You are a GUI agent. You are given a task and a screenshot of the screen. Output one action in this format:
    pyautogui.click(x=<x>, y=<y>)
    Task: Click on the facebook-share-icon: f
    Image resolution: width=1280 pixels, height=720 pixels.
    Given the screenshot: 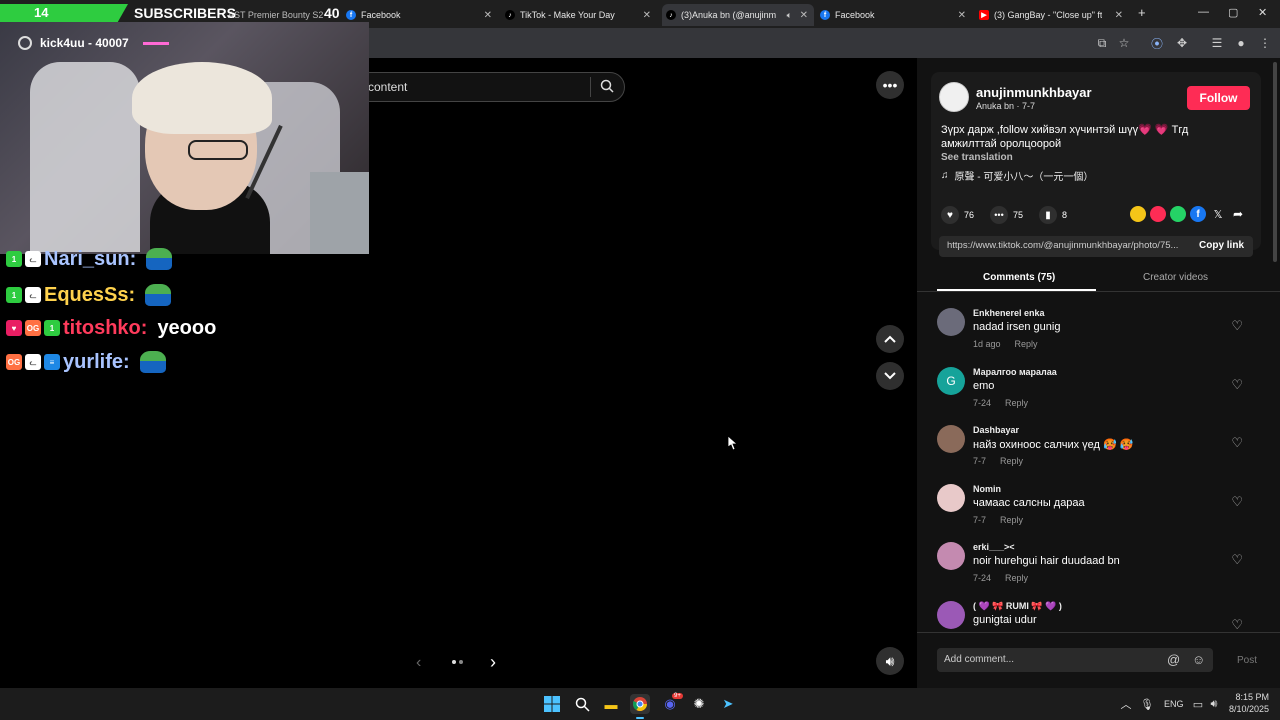 What is the action you would take?
    pyautogui.click(x=1198, y=214)
    